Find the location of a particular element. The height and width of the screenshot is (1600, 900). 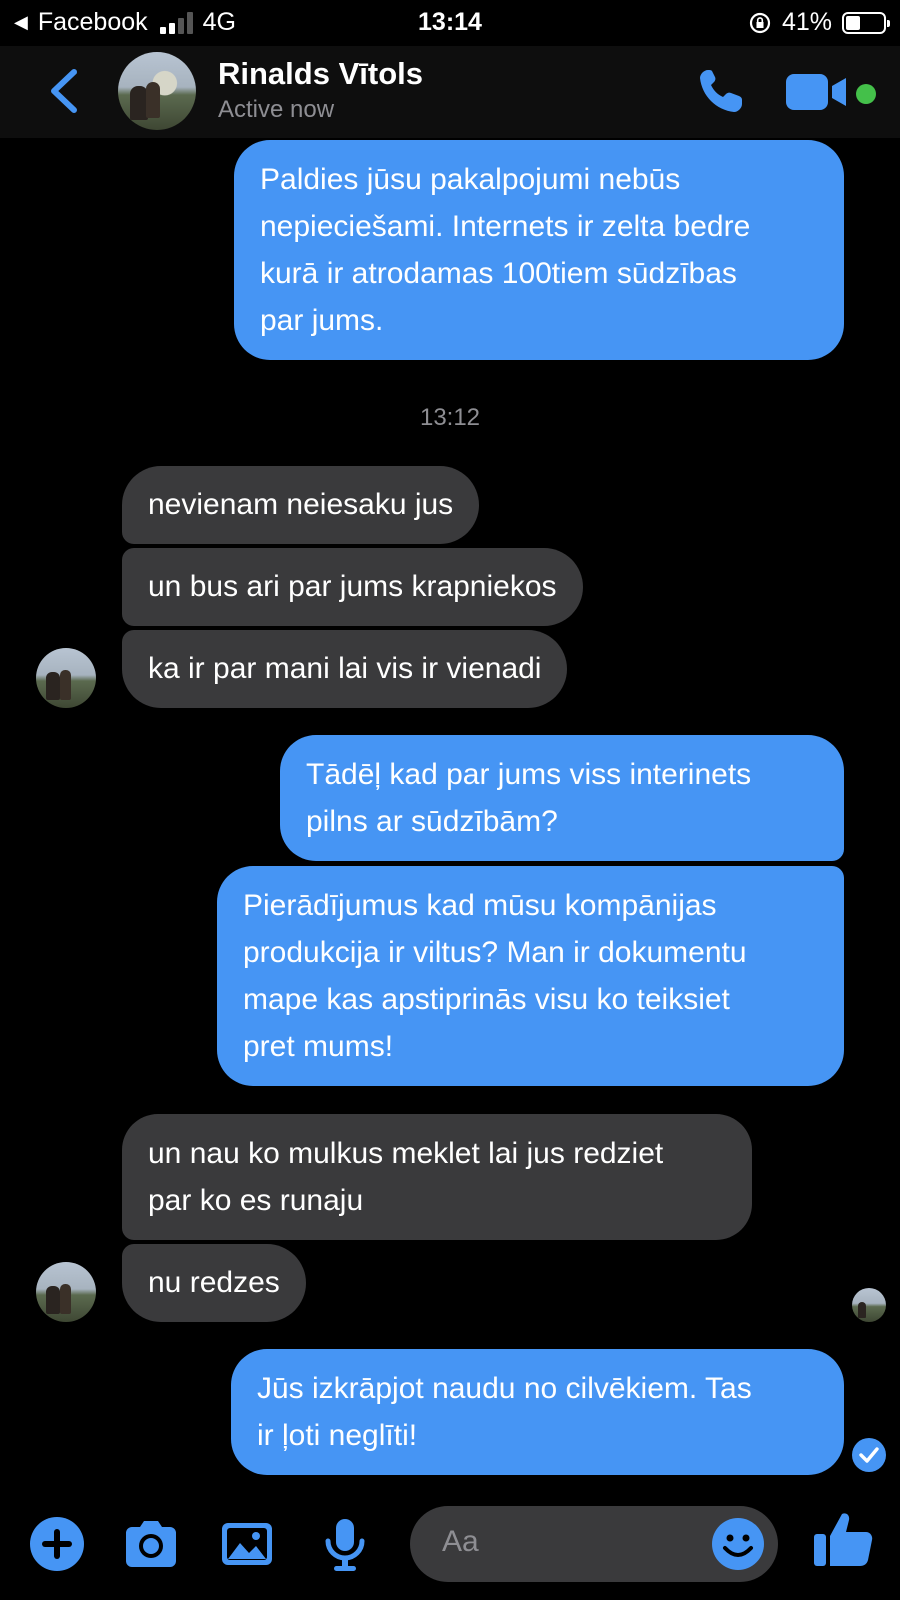

active-status: Active now is located at coordinates (276, 109).